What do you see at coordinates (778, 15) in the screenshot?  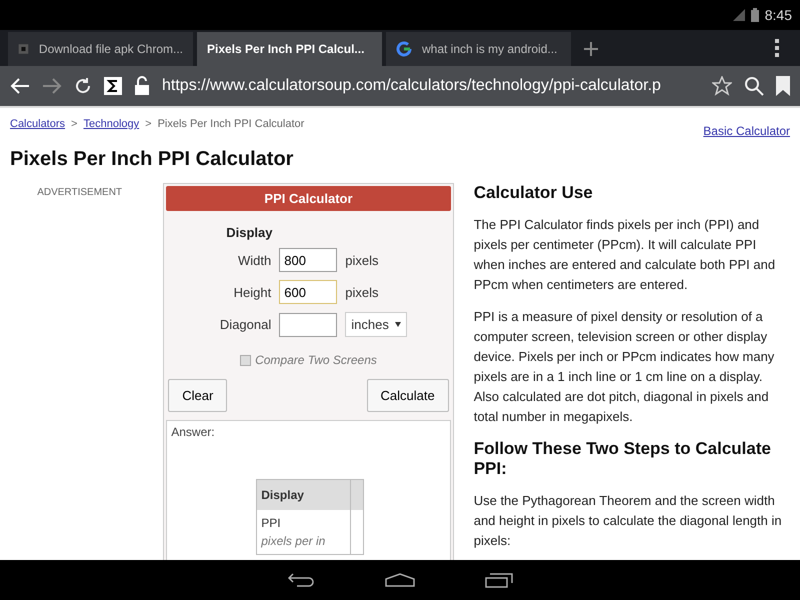 I see `clock-time: 8:45` at bounding box center [778, 15].